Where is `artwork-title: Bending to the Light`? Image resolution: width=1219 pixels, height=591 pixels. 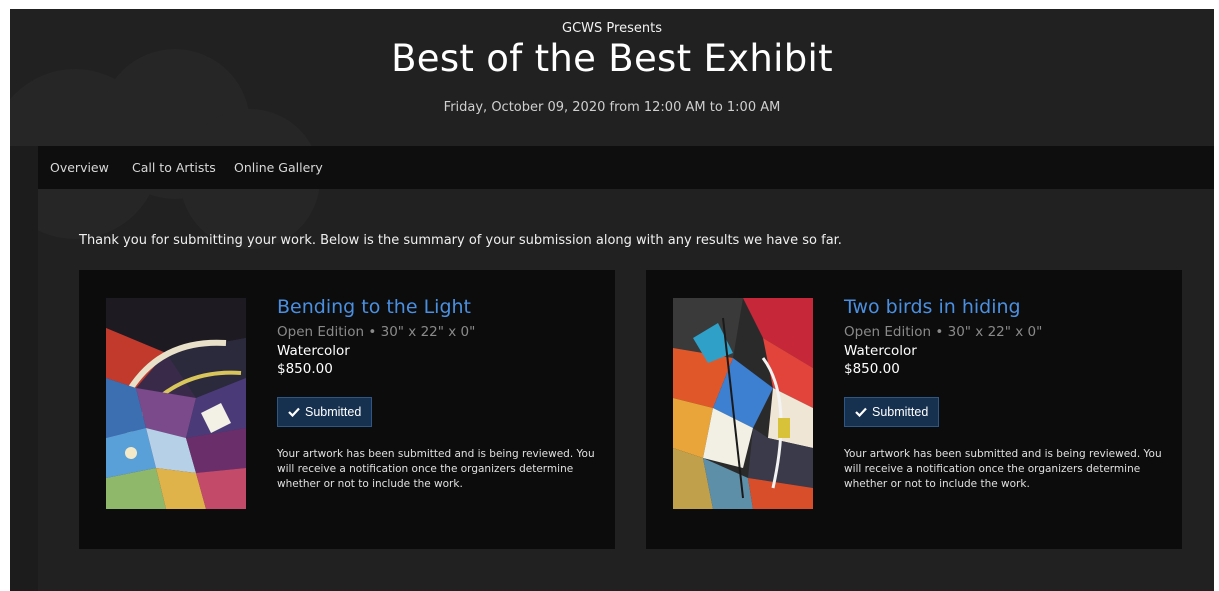
artwork-title: Bending to the Light is located at coordinates (437, 307).